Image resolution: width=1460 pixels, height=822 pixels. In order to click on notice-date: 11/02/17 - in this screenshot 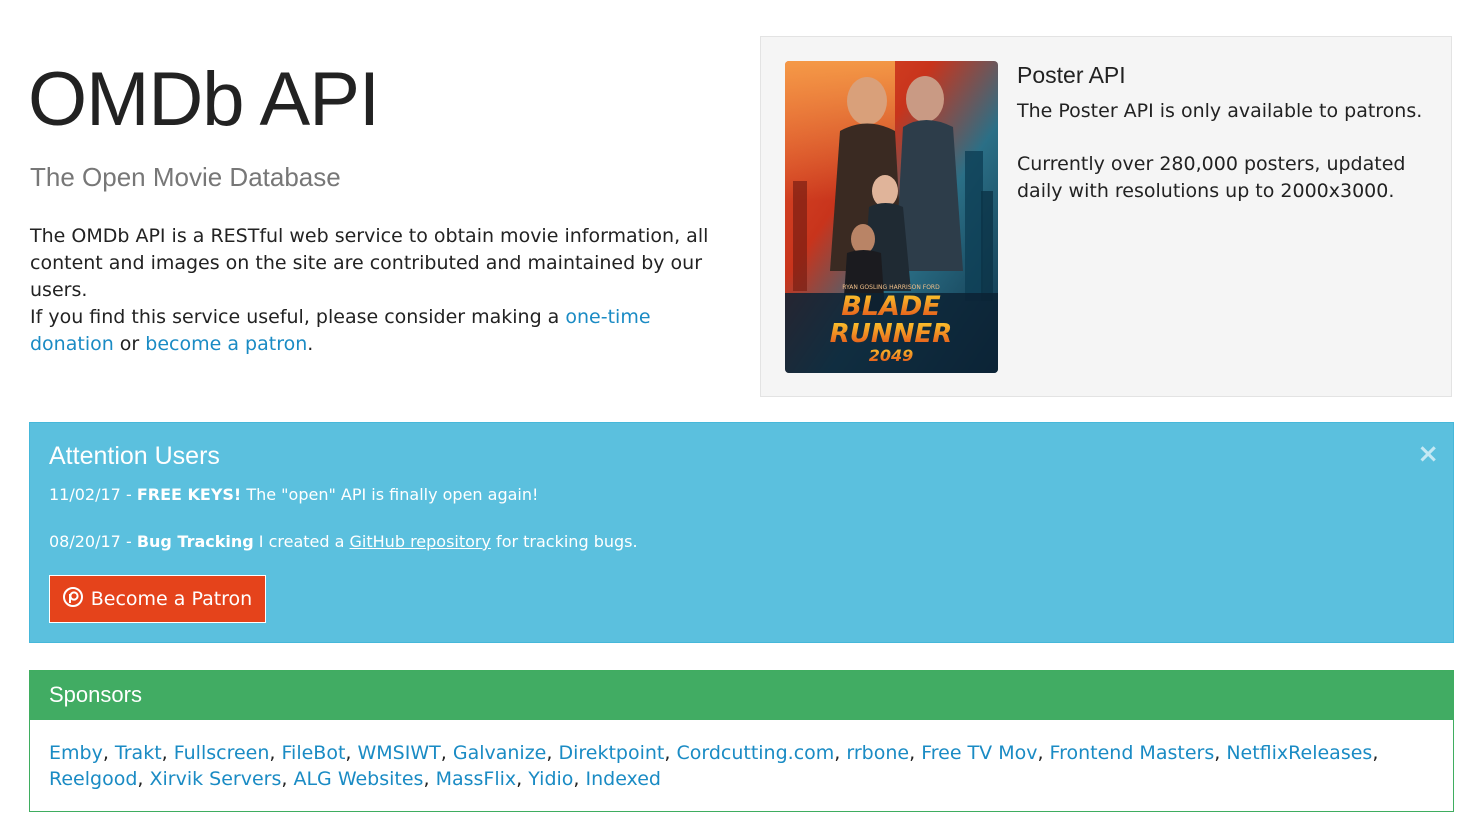, I will do `click(93, 494)`.